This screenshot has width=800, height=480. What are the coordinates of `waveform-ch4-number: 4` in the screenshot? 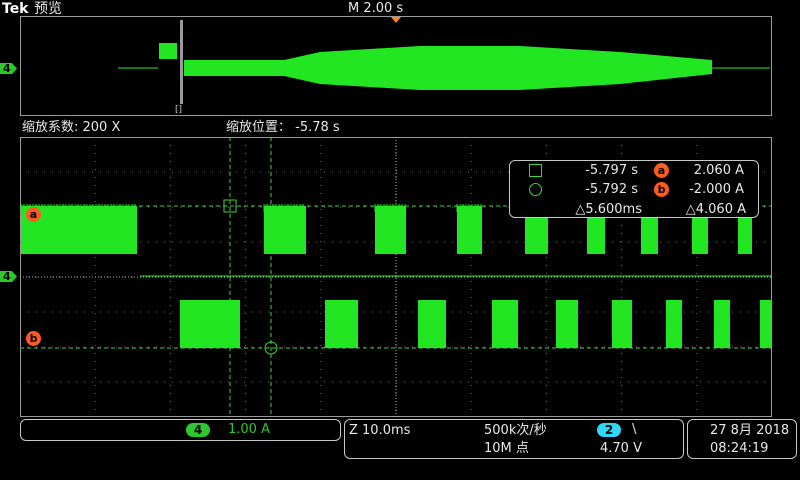 It's located at (7, 276).